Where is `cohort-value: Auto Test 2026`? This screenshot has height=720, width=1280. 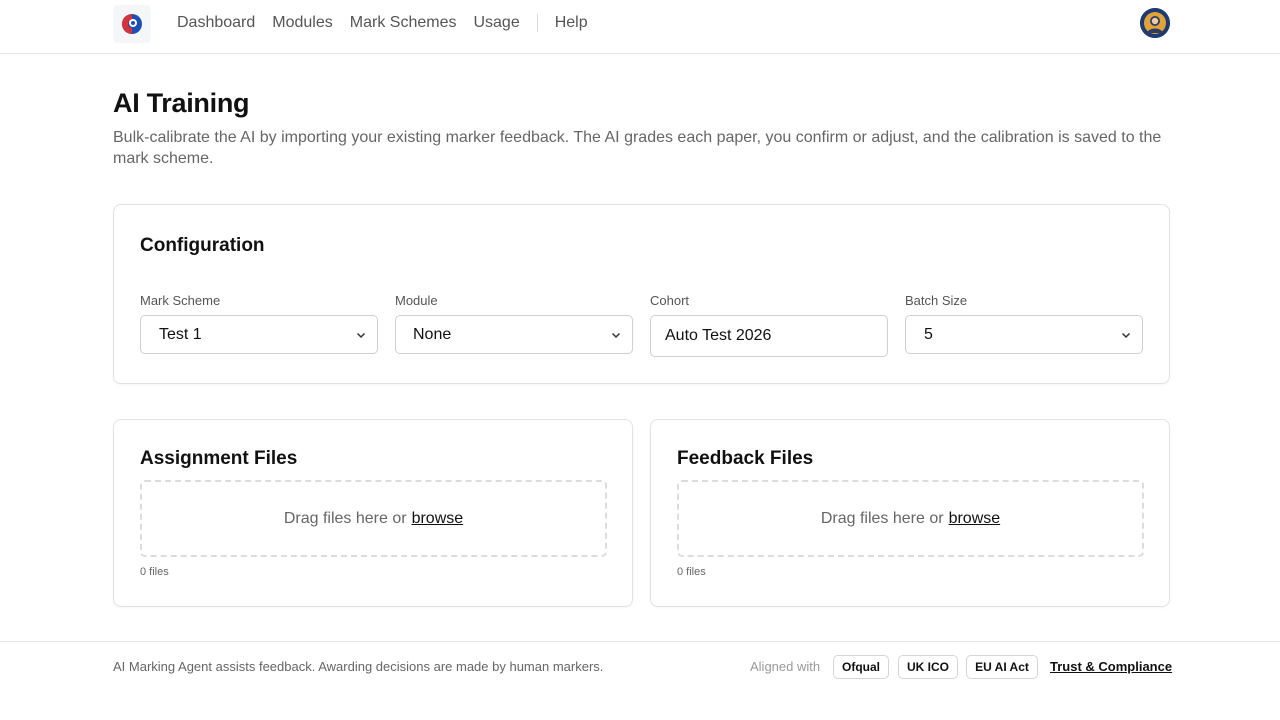 cohort-value: Auto Test 2026 is located at coordinates (718, 335).